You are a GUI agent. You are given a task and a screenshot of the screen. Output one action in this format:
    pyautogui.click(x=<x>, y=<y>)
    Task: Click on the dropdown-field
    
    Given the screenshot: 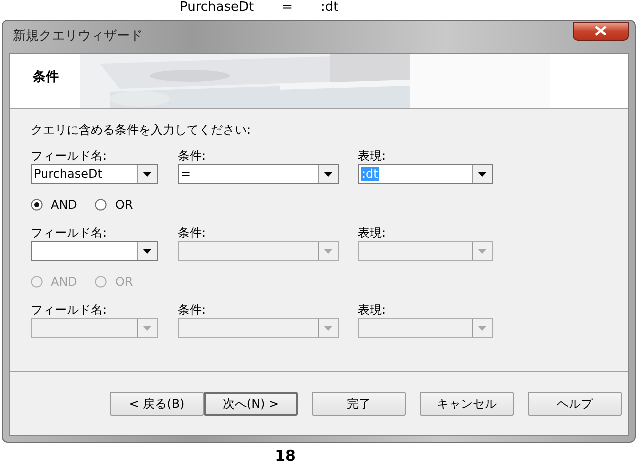 What is the action you would take?
    pyautogui.click(x=94, y=251)
    